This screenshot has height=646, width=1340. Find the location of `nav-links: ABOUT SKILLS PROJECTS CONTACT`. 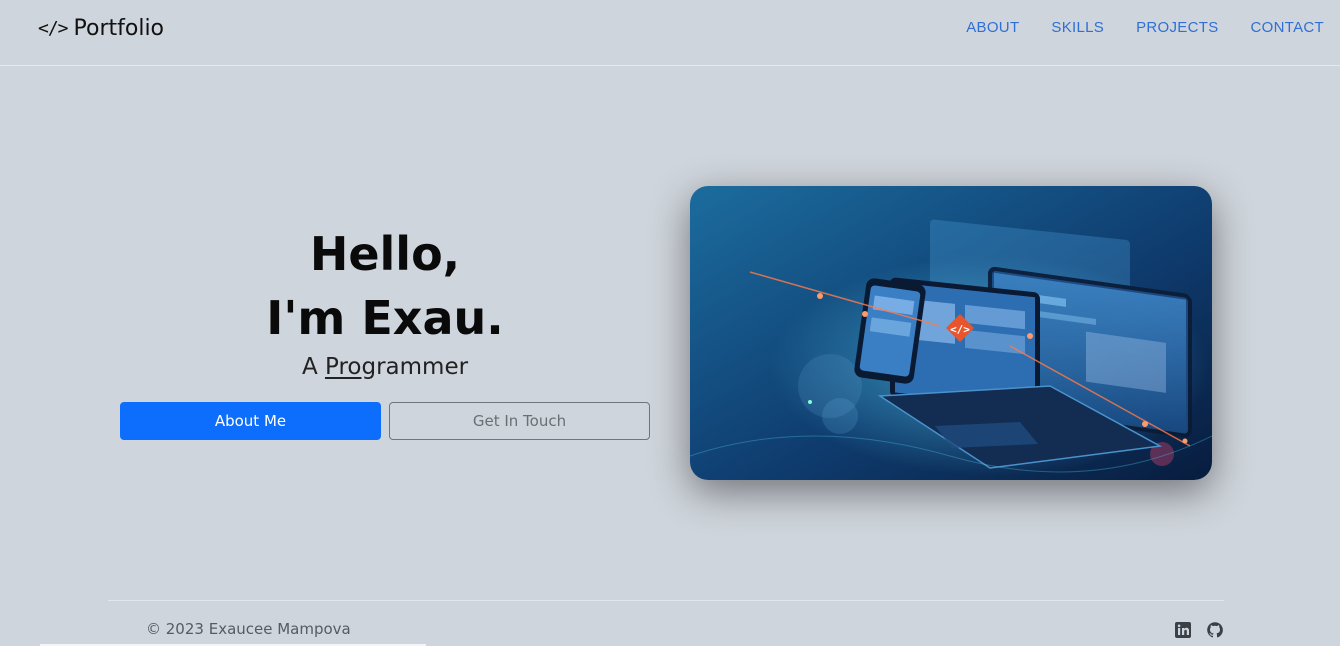

nav-links: ABOUT SKILLS PROJECTS CONTACT is located at coordinates (1145, 27).